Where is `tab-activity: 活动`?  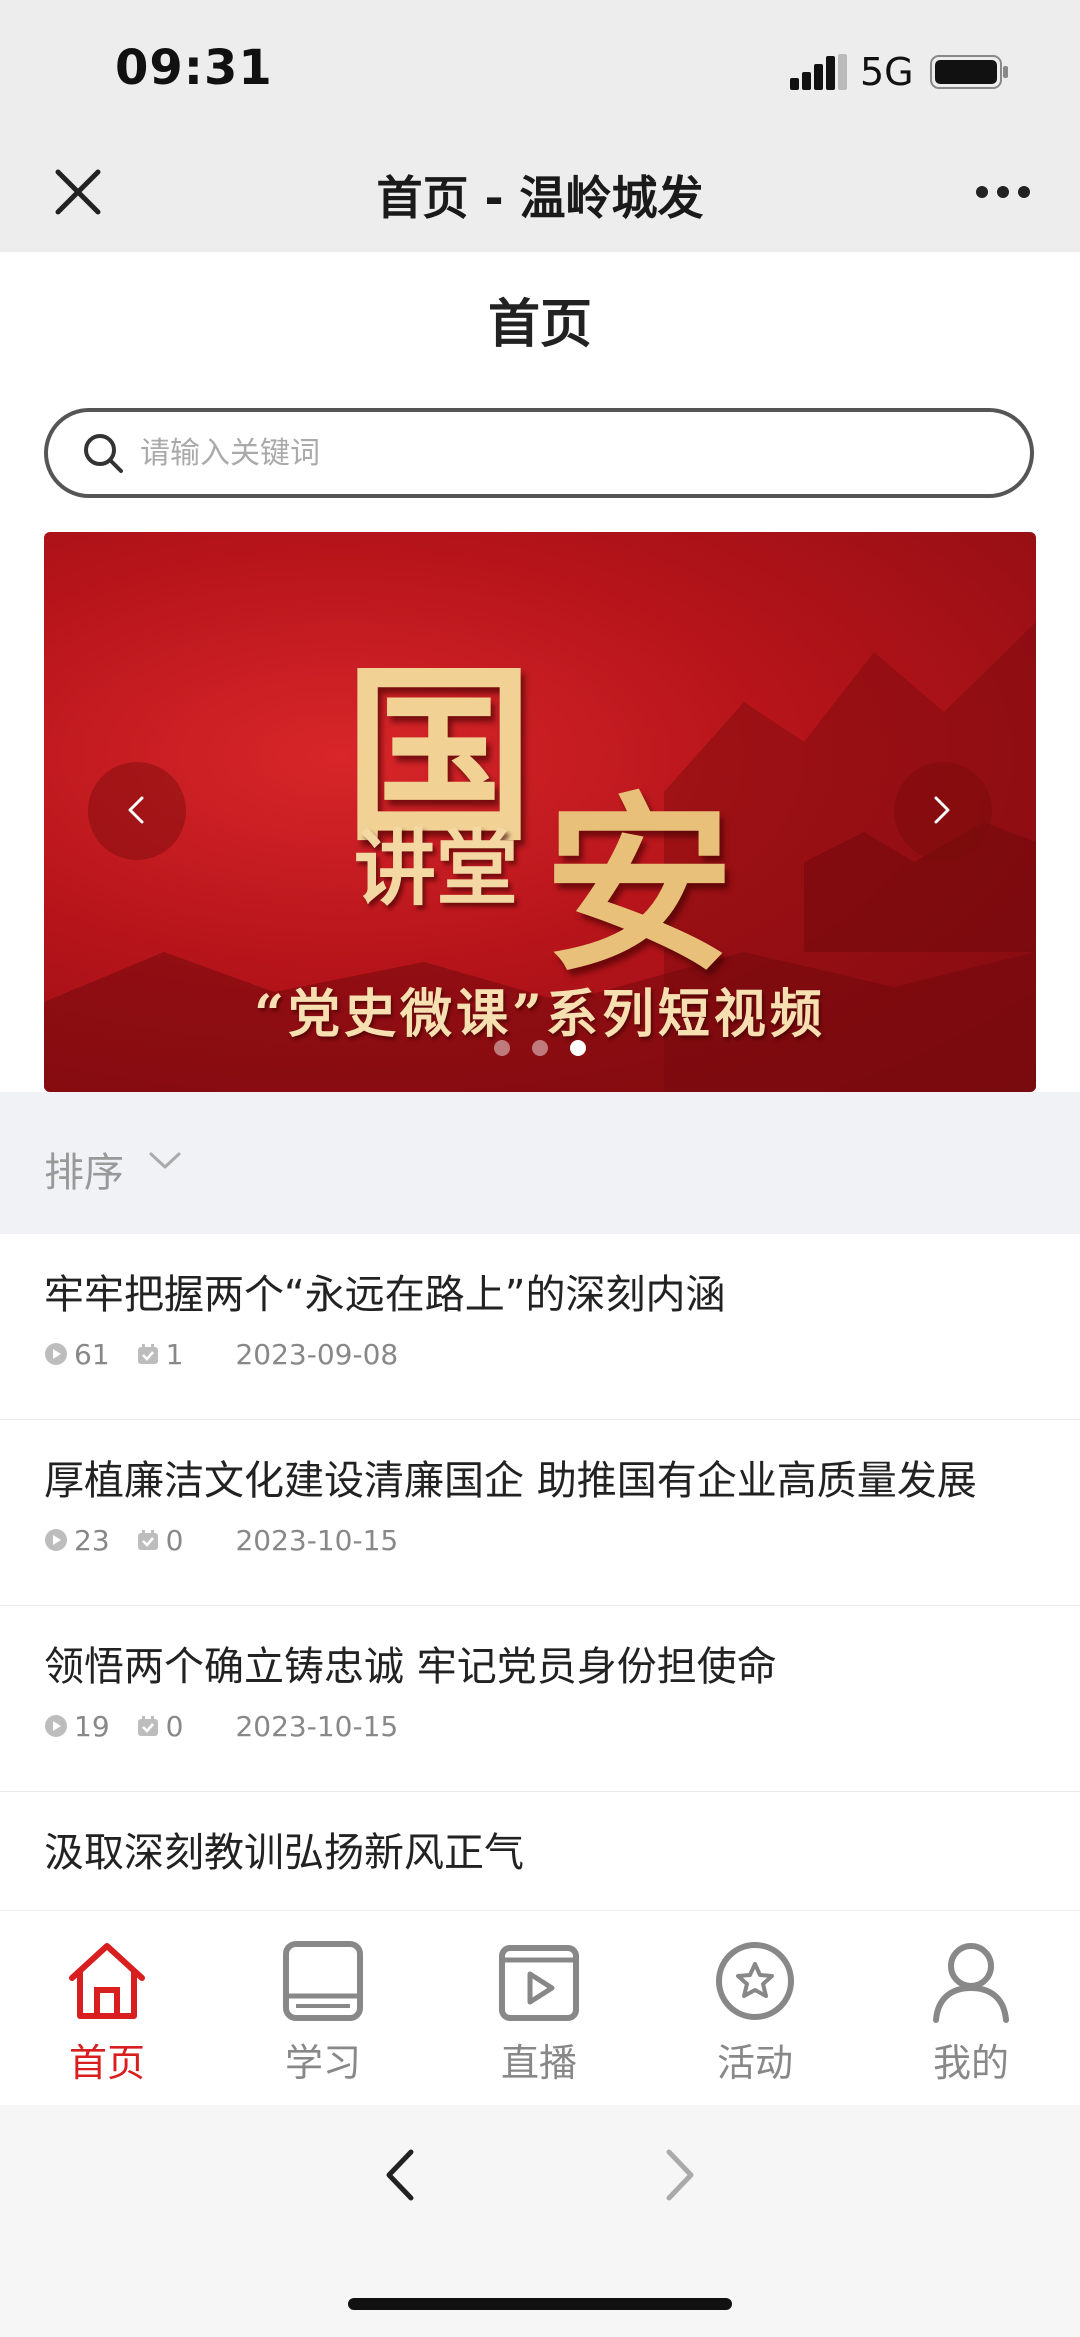 tab-activity: 活动 is located at coordinates (755, 2012).